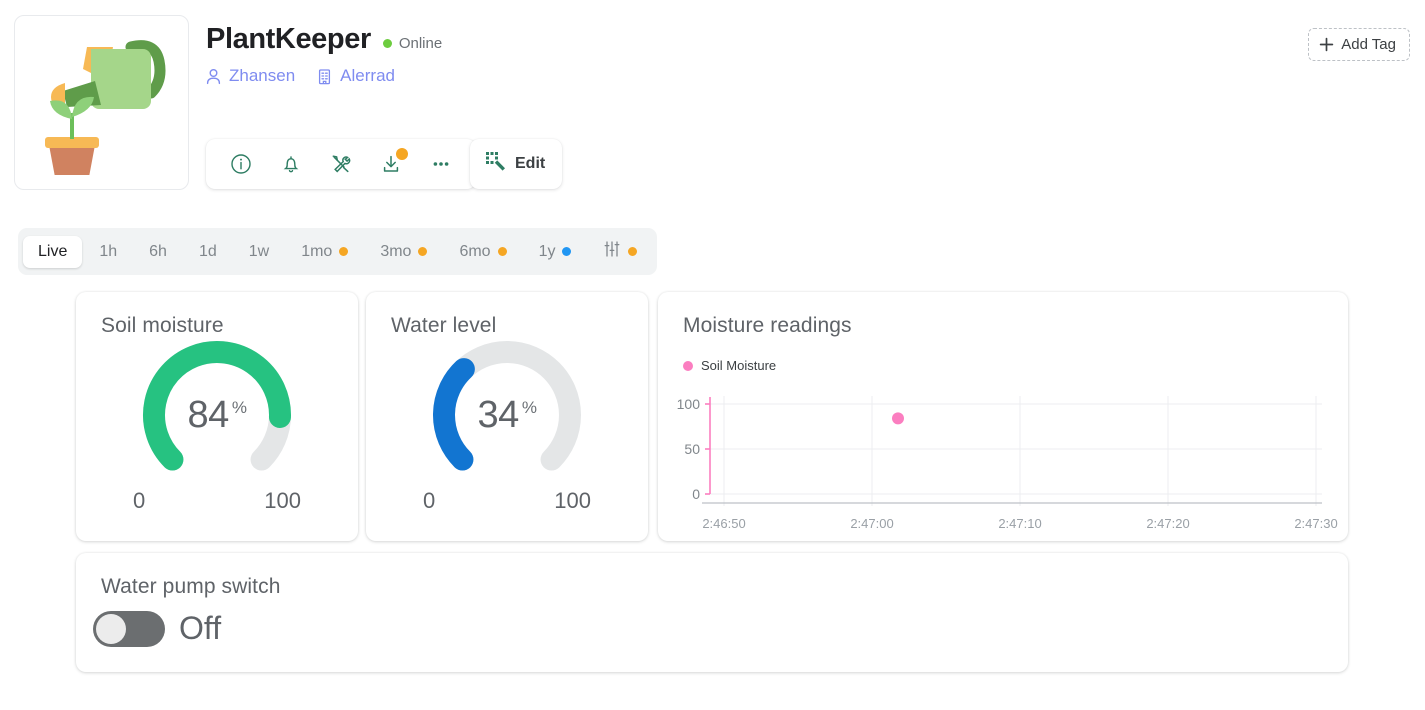 The height and width of the screenshot is (710, 1425). I want to click on legend-label: Soil Moisture, so click(739, 365).